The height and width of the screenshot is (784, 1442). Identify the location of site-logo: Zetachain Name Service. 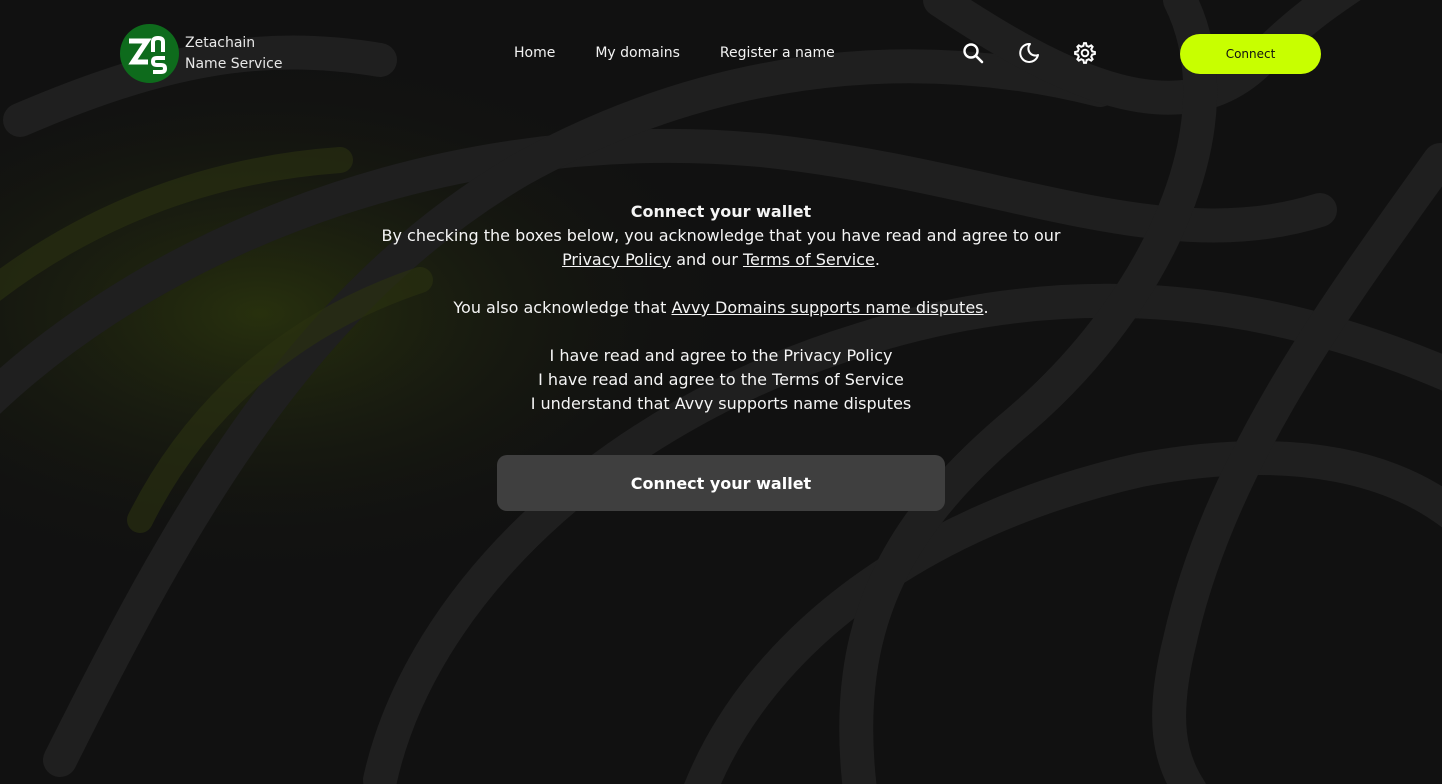
(201, 53).